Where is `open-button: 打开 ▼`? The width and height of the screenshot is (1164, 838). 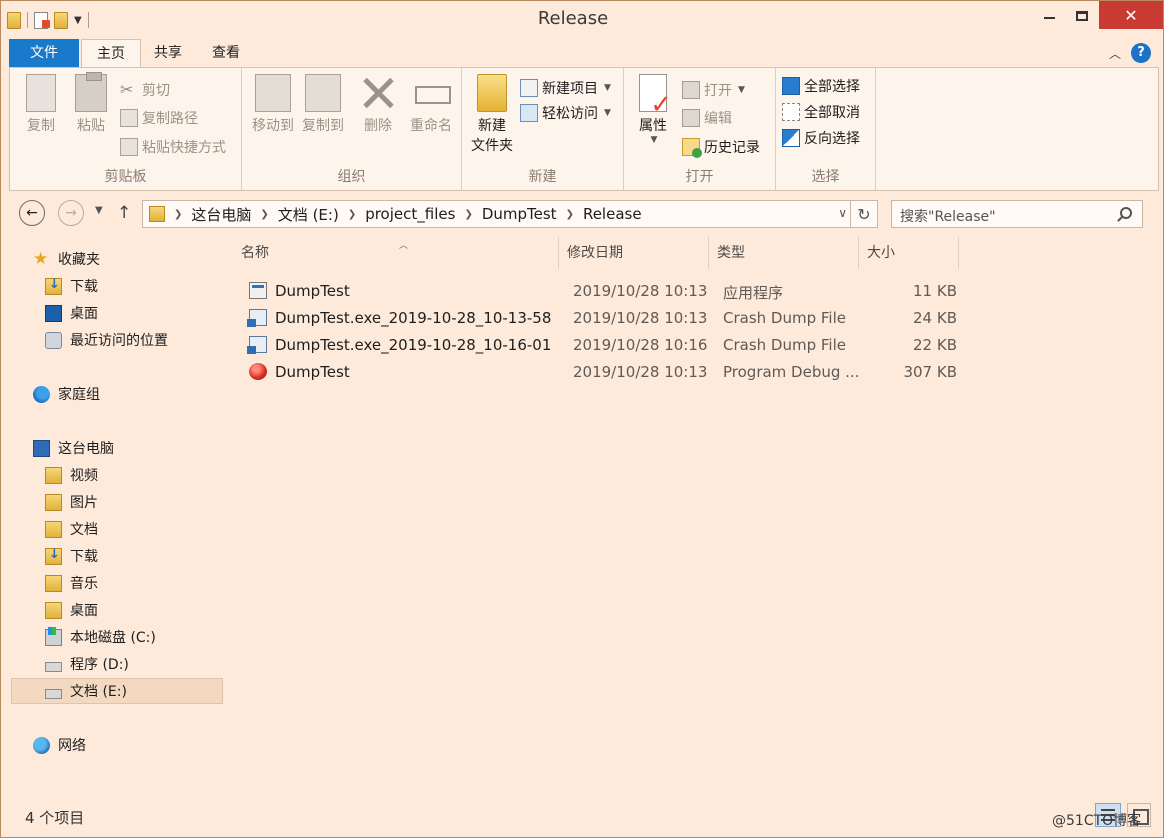
open-button: 打开 ▼ is located at coordinates (713, 90).